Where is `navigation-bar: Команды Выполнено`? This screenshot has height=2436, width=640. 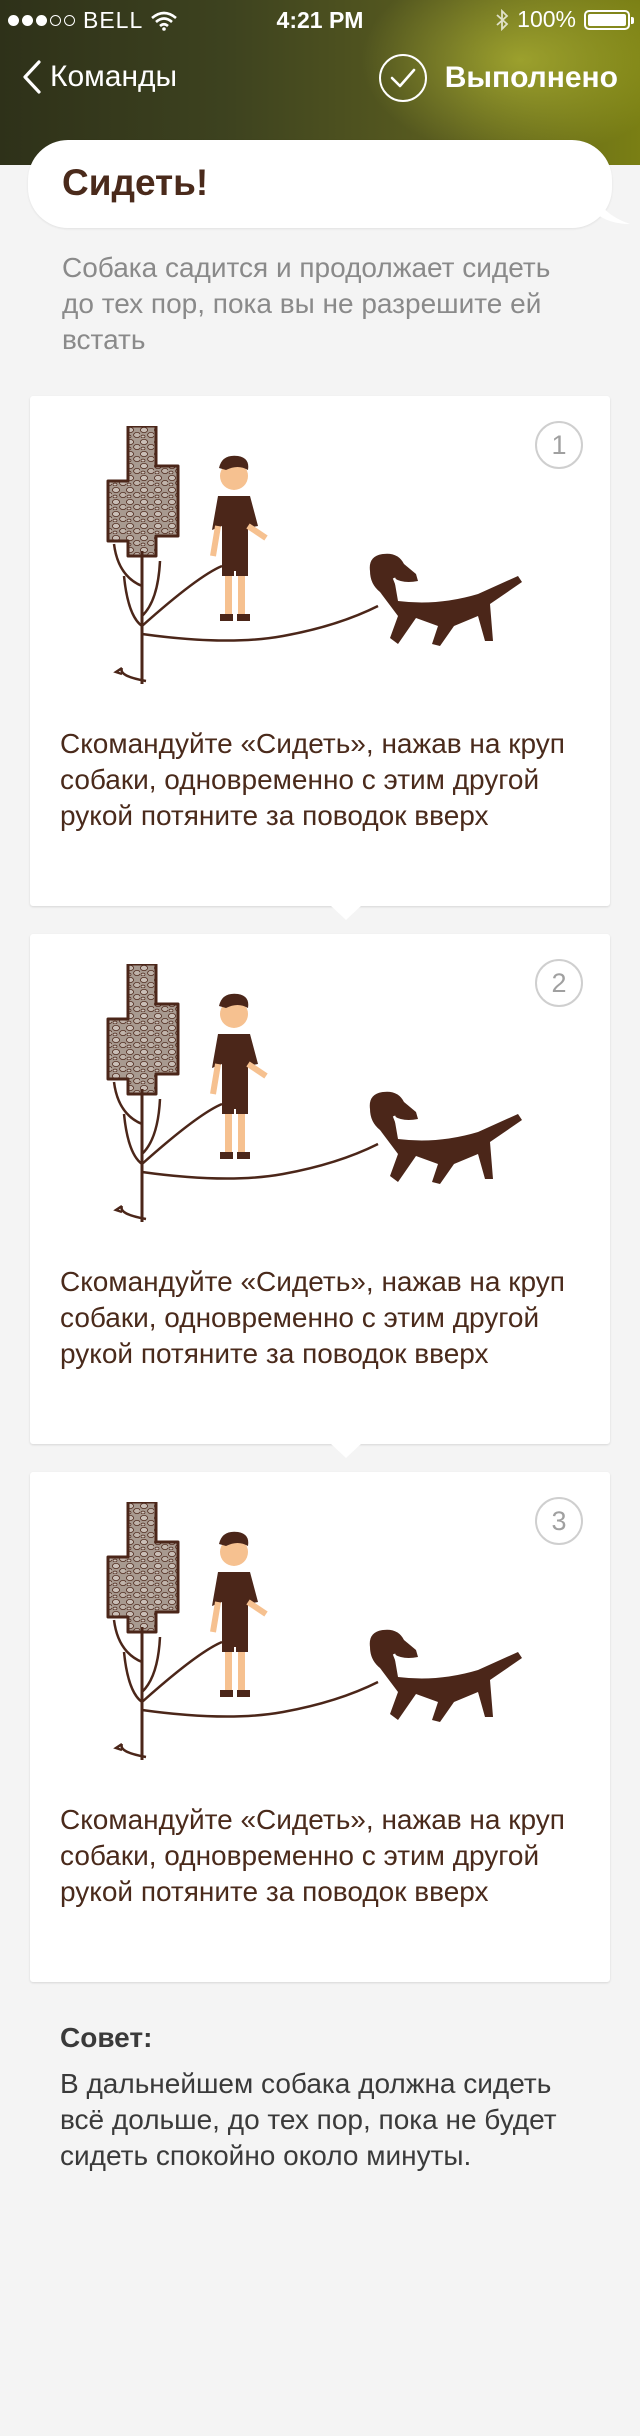
navigation-bar: Команды Выполнено is located at coordinates (320, 80).